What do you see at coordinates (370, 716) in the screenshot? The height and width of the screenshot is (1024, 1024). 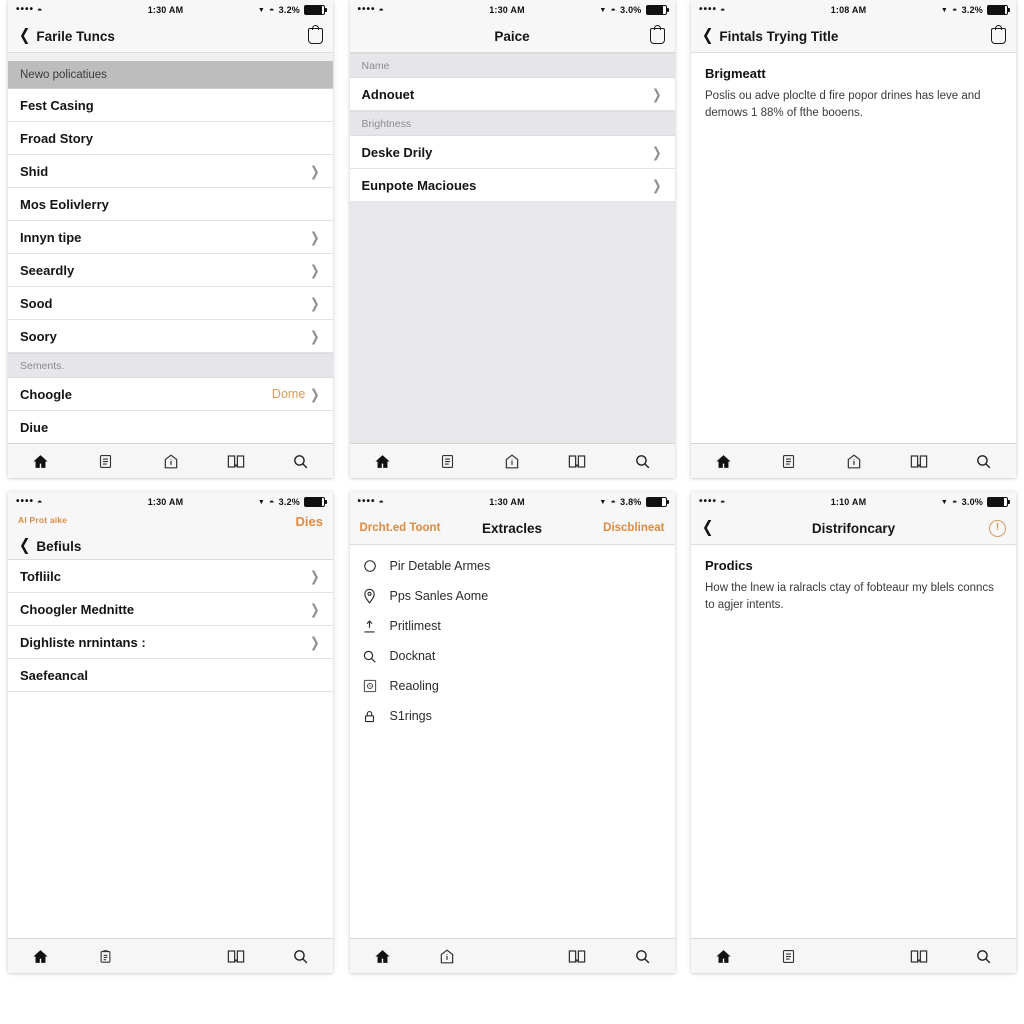 I see `lock-icon` at bounding box center [370, 716].